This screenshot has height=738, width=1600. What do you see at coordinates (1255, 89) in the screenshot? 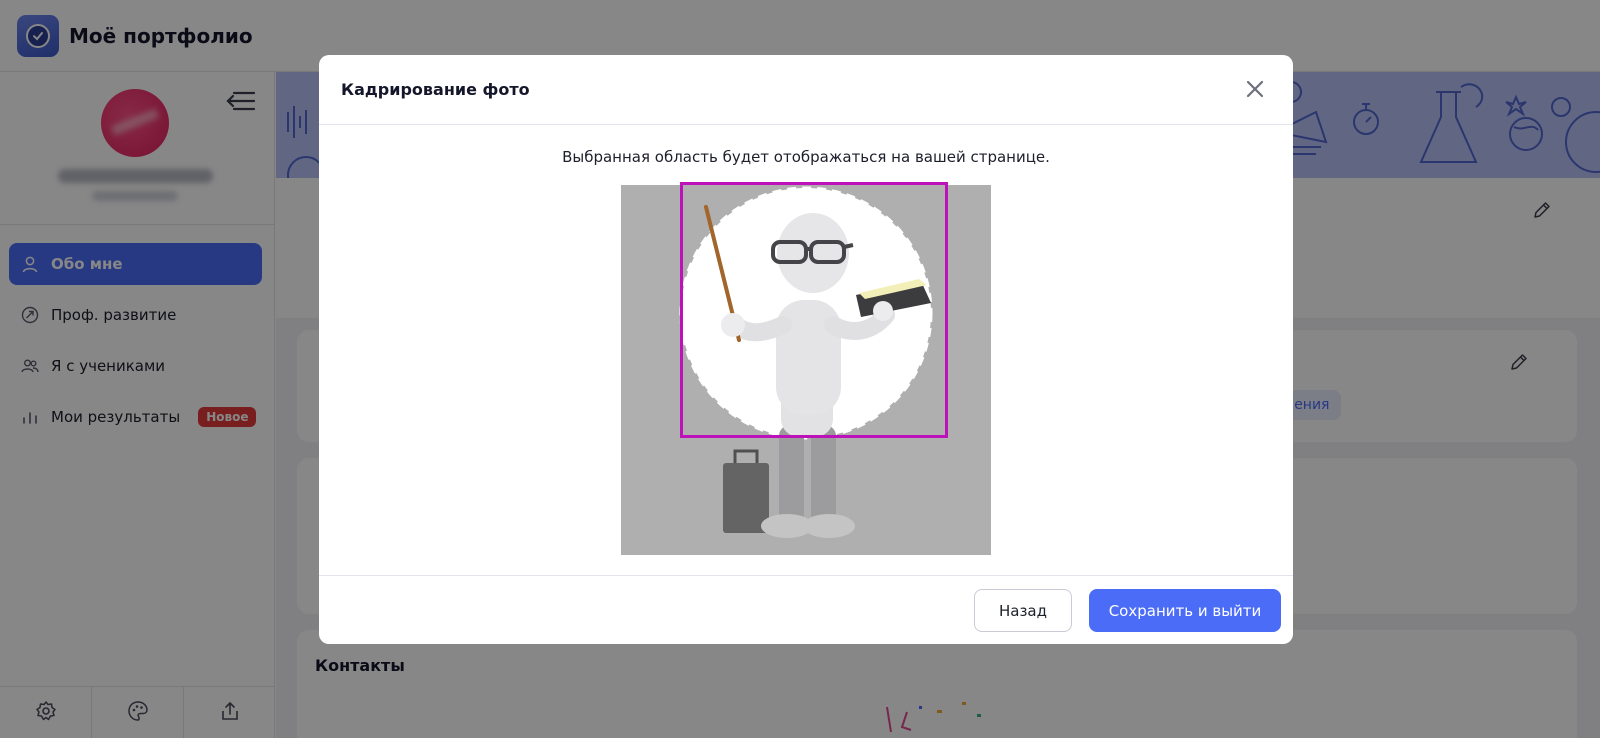
I see `close-icon` at bounding box center [1255, 89].